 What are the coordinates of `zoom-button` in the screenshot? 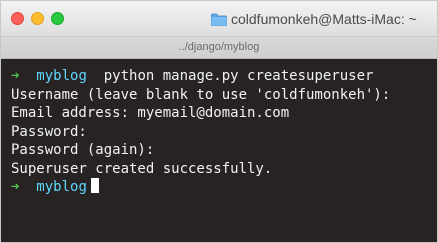 It's located at (57, 18).